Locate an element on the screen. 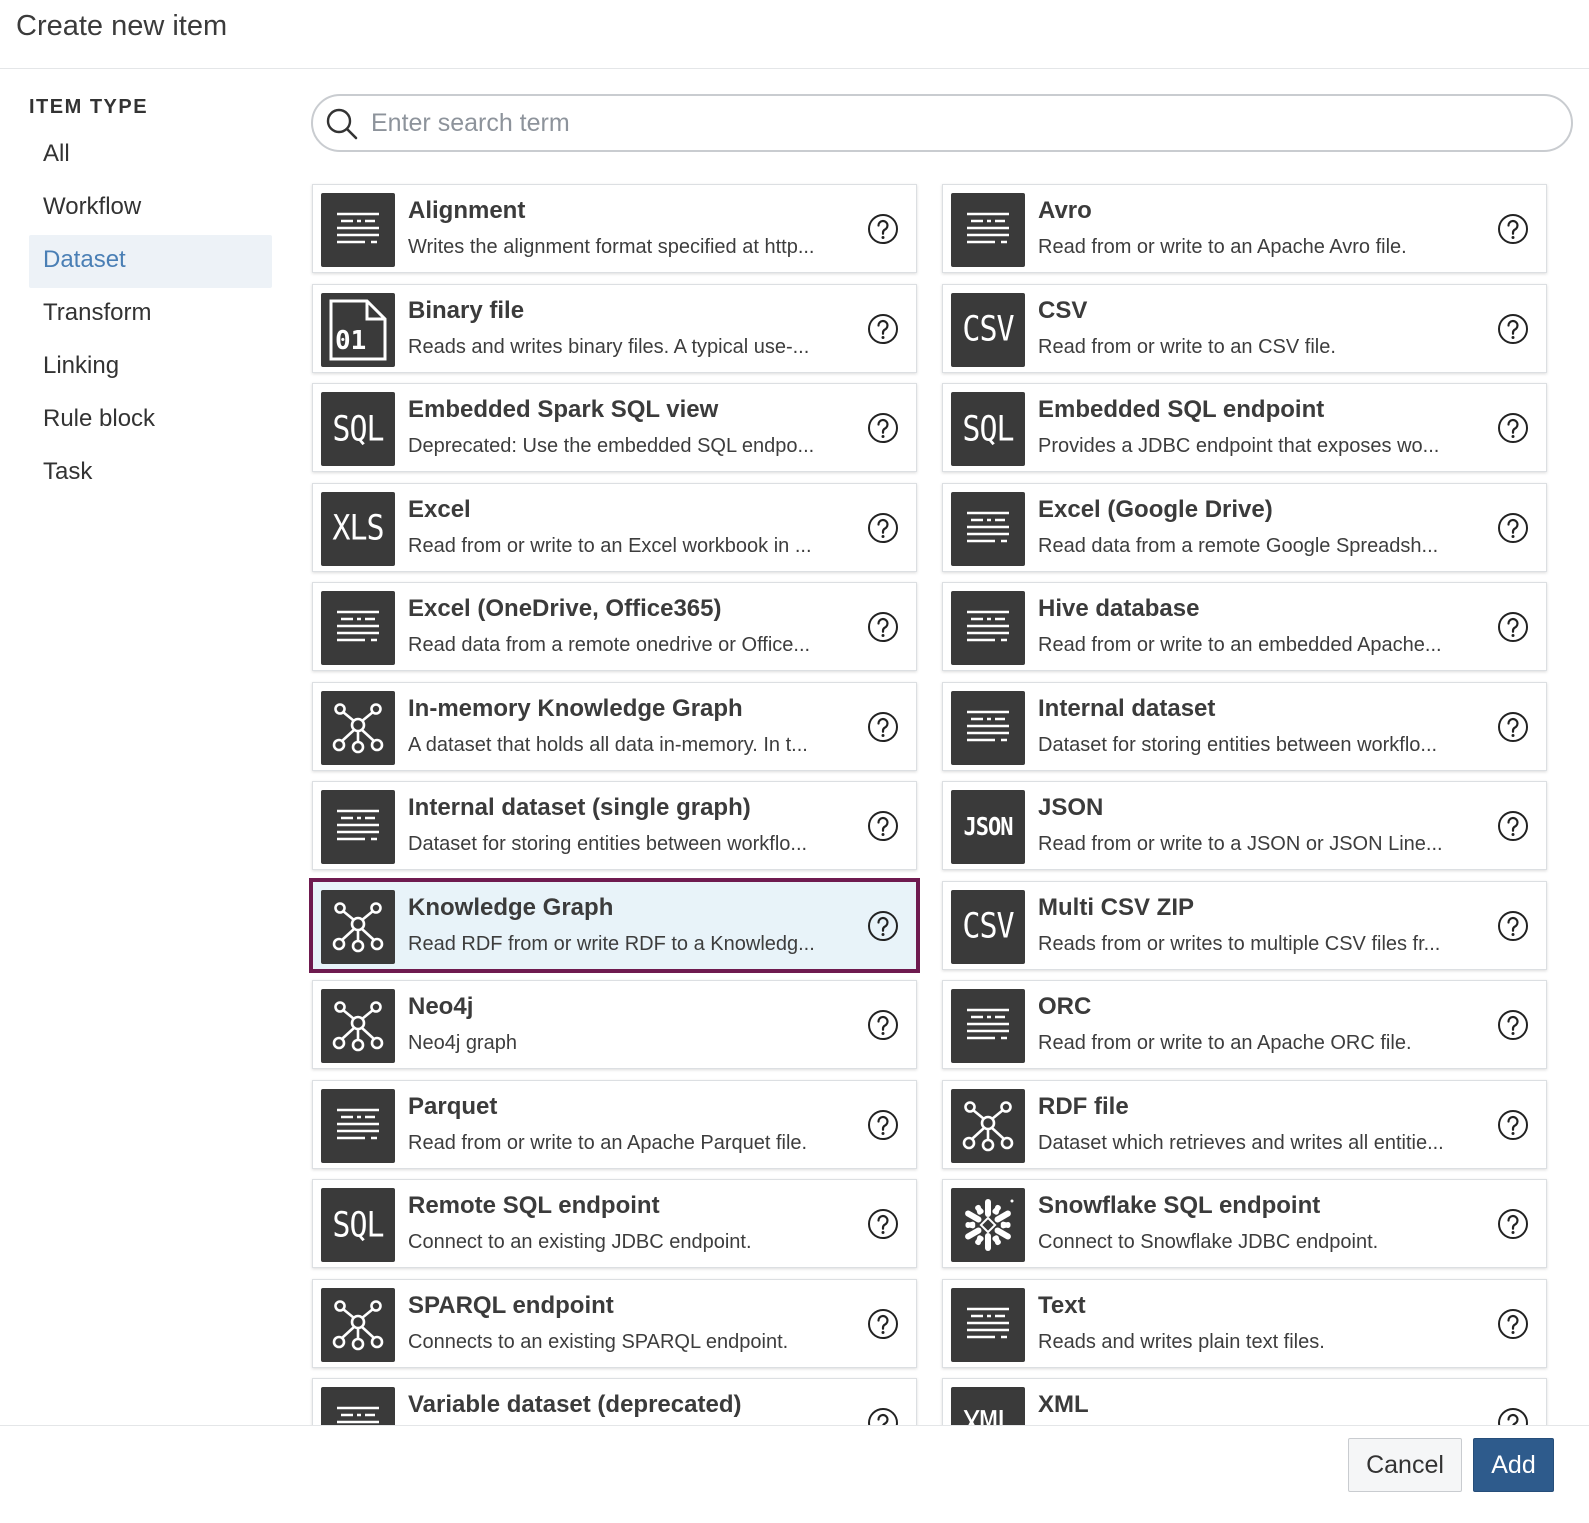  item-name: Text is located at coordinates (1062, 1305).